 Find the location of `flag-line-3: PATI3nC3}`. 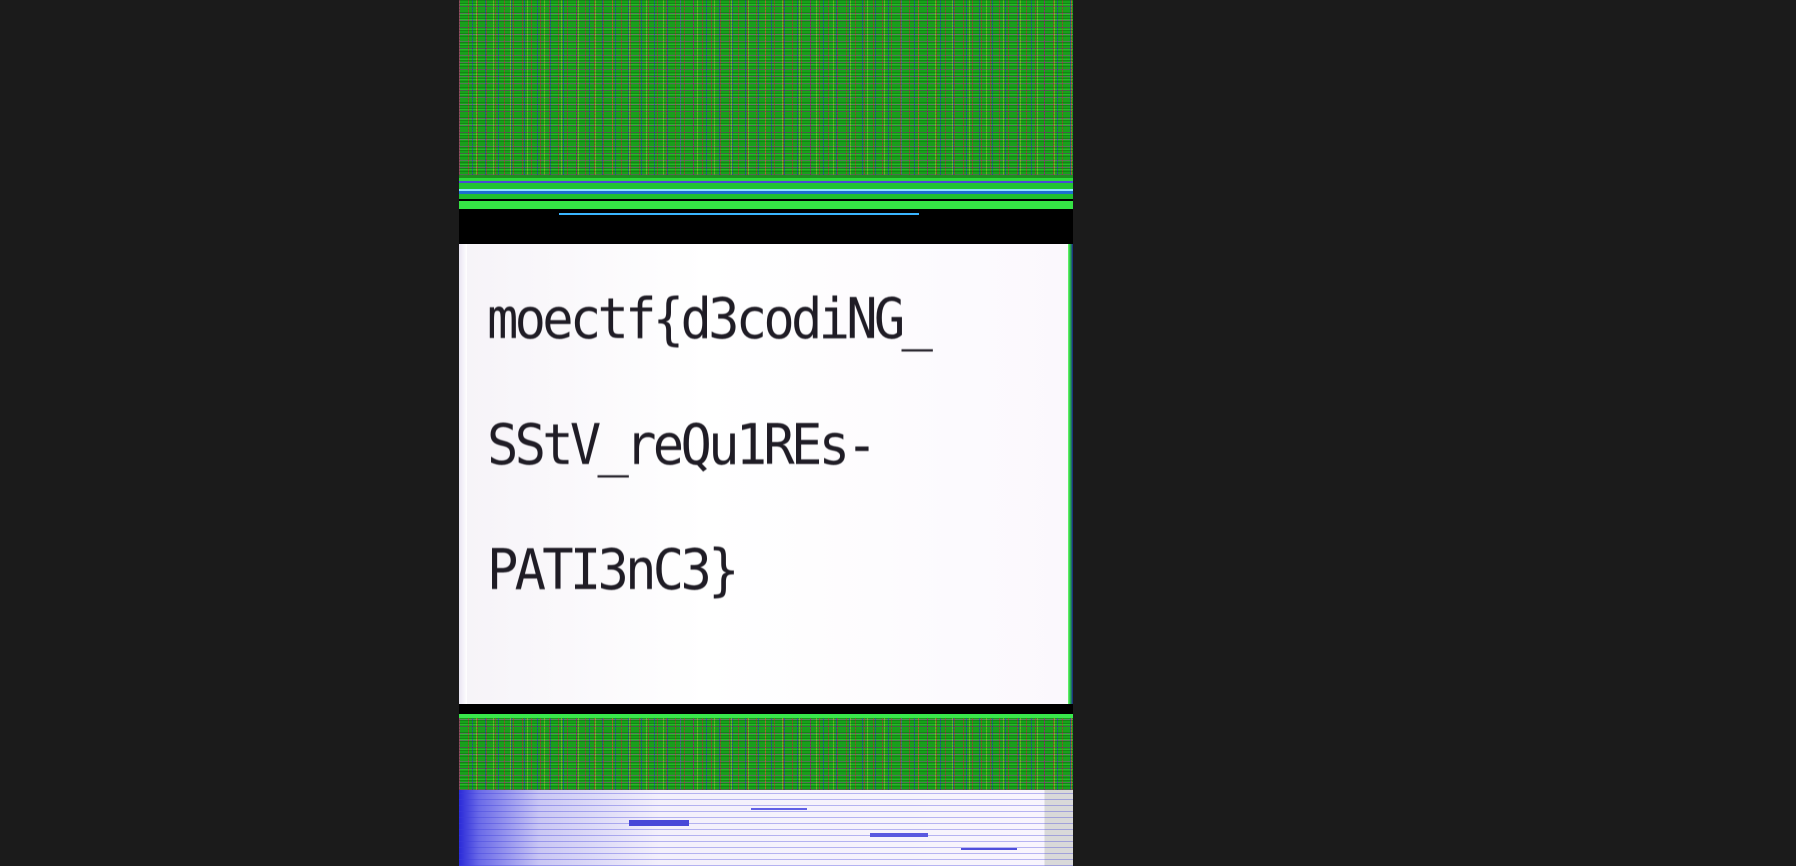

flag-line-3: PATI3nC3} is located at coordinates (613, 570).